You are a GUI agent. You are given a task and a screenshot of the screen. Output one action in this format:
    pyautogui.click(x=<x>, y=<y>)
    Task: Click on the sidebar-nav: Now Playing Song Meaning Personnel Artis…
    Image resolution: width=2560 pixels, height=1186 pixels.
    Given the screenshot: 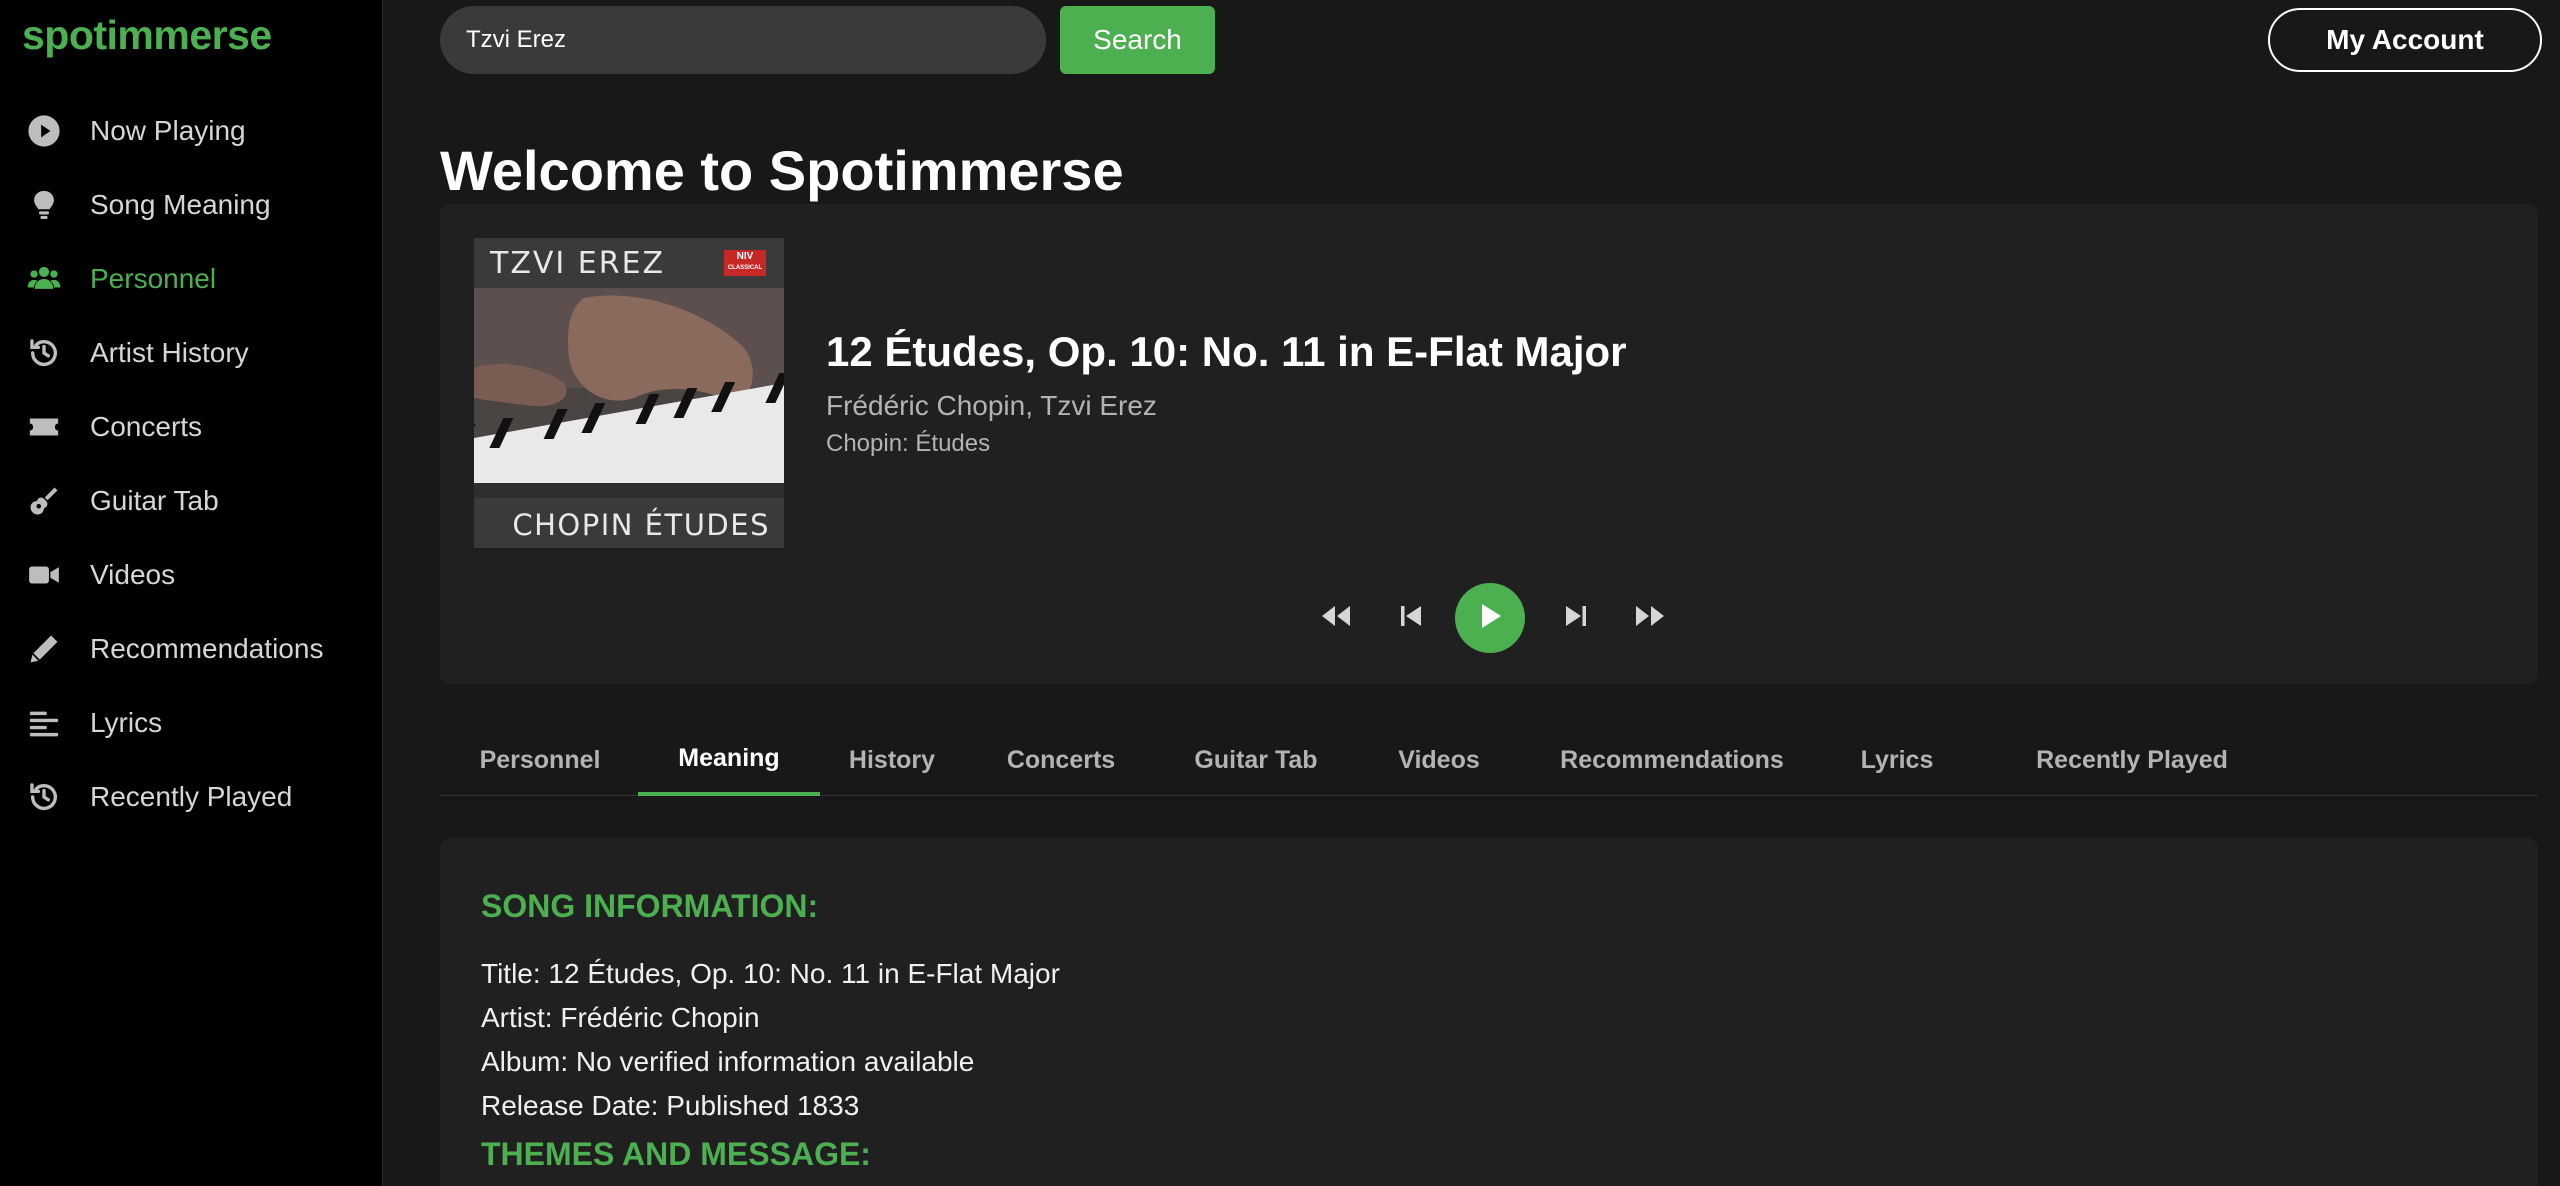 What is the action you would take?
    pyautogui.click(x=191, y=464)
    